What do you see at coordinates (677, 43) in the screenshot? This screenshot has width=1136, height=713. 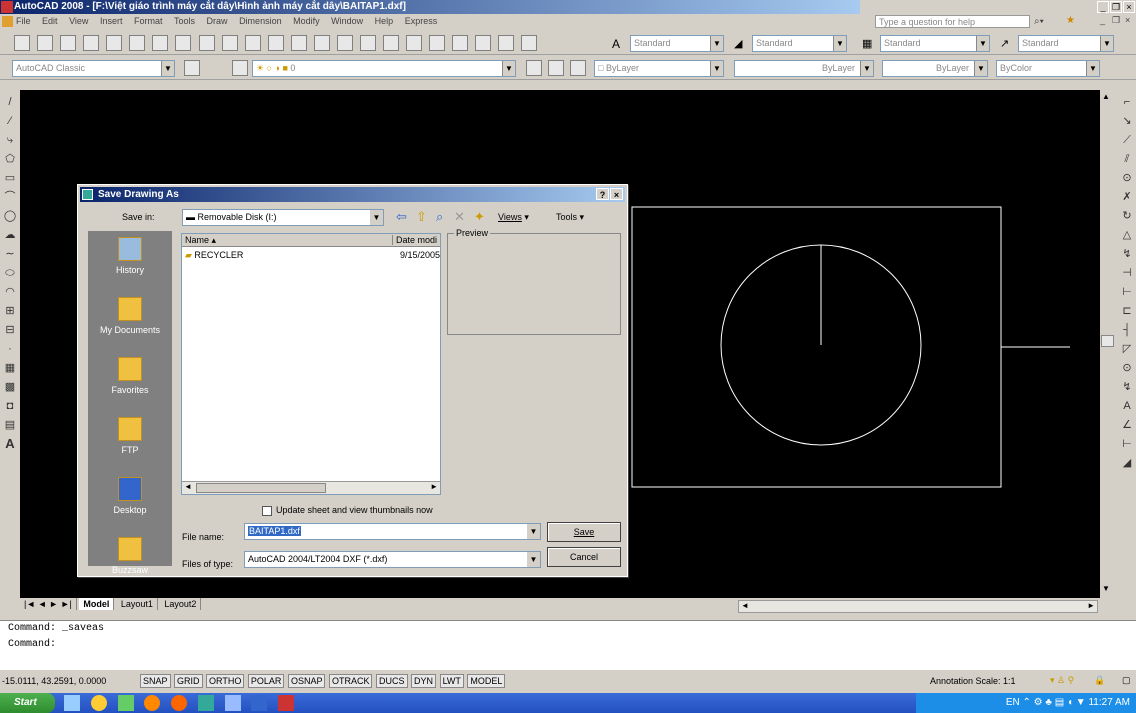 I see `text-style-select: Standard ▼` at bounding box center [677, 43].